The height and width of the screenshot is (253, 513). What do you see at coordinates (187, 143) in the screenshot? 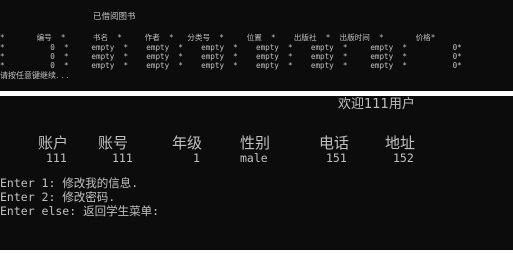
I see `header-grade: 年级` at bounding box center [187, 143].